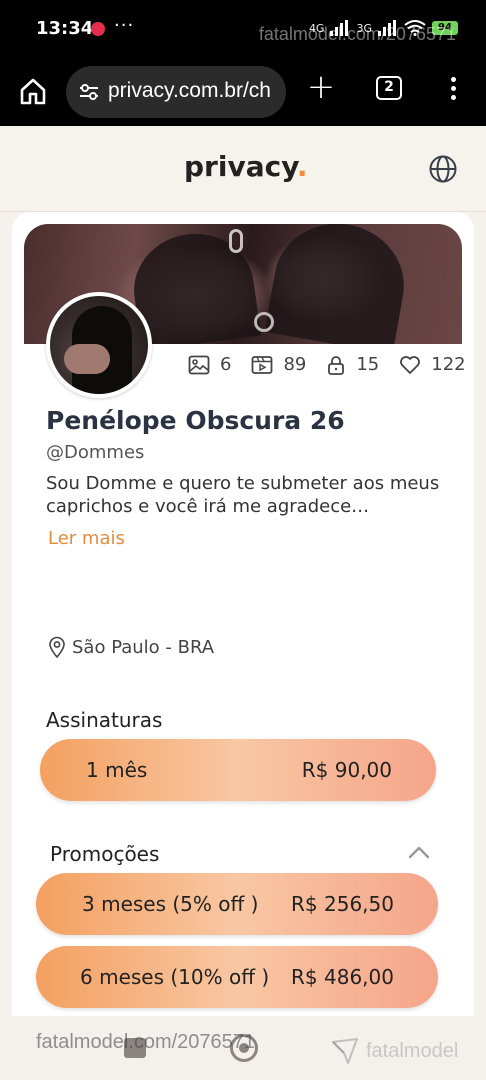 The height and width of the screenshot is (1080, 486). Describe the element at coordinates (342, 977) in the screenshot. I see `plan-price: R$ 486,00` at that location.